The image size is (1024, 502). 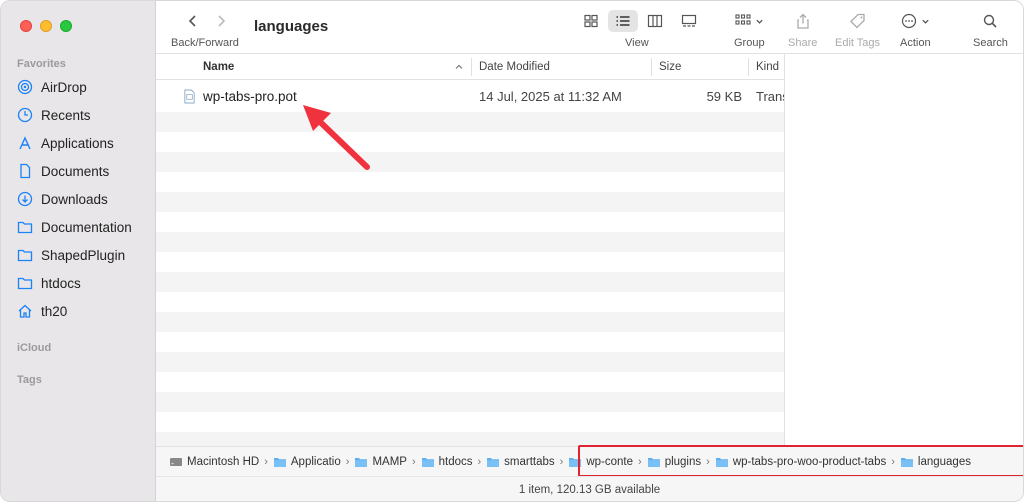 What do you see at coordinates (514, 67) in the screenshot?
I see `column-header-date-modified: Date Modified` at bounding box center [514, 67].